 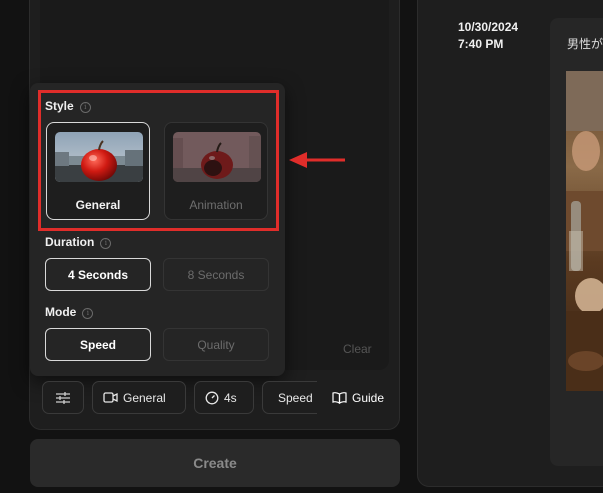 I want to click on mode-toolbar-button: Speed, so click(x=289, y=397).